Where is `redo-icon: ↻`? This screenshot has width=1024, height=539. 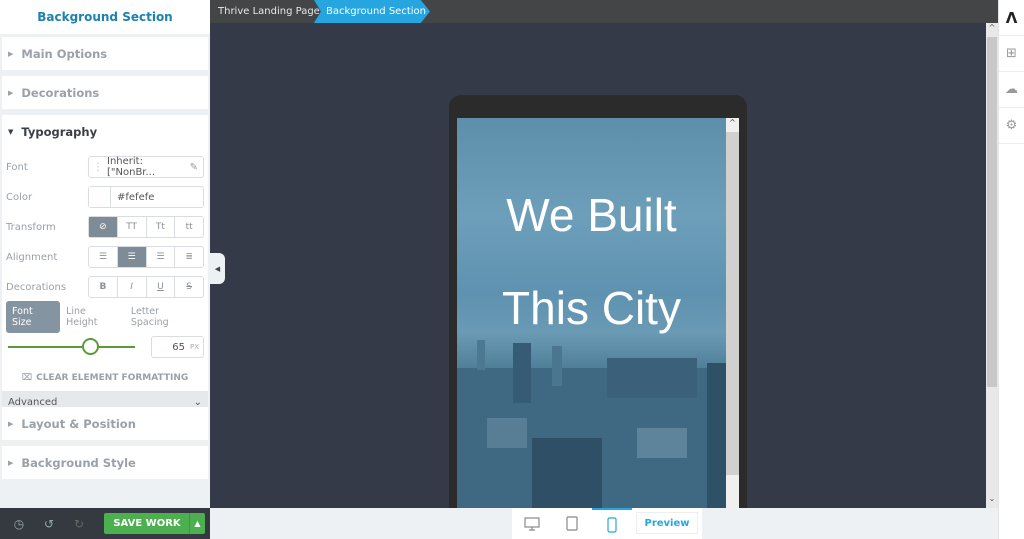
redo-icon: ↻ is located at coordinates (79, 524).